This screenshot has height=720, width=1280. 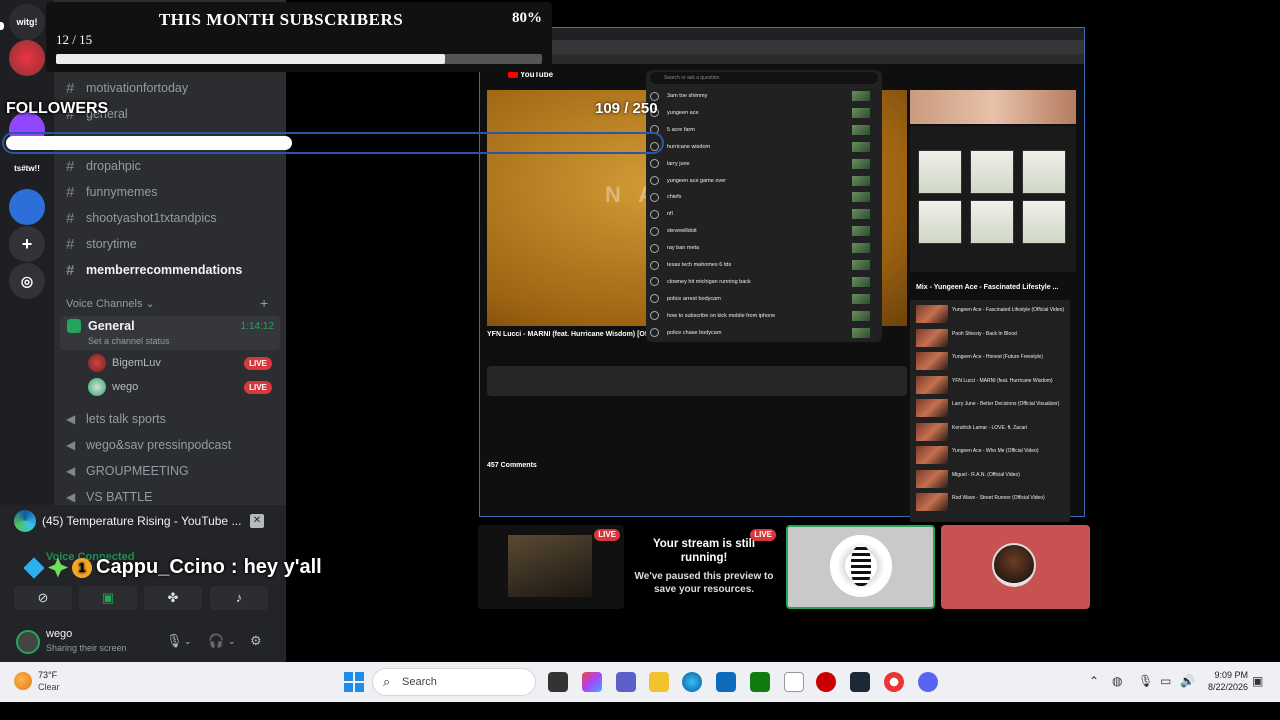 I want to click on suggestion-item: nfl, so click(x=763, y=214).